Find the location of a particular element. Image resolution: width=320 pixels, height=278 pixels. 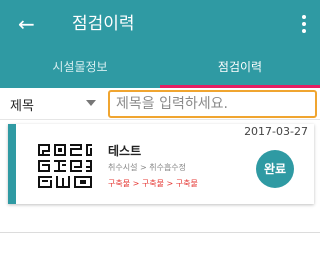

item-date: 2017-03-27 is located at coordinates (276, 131).